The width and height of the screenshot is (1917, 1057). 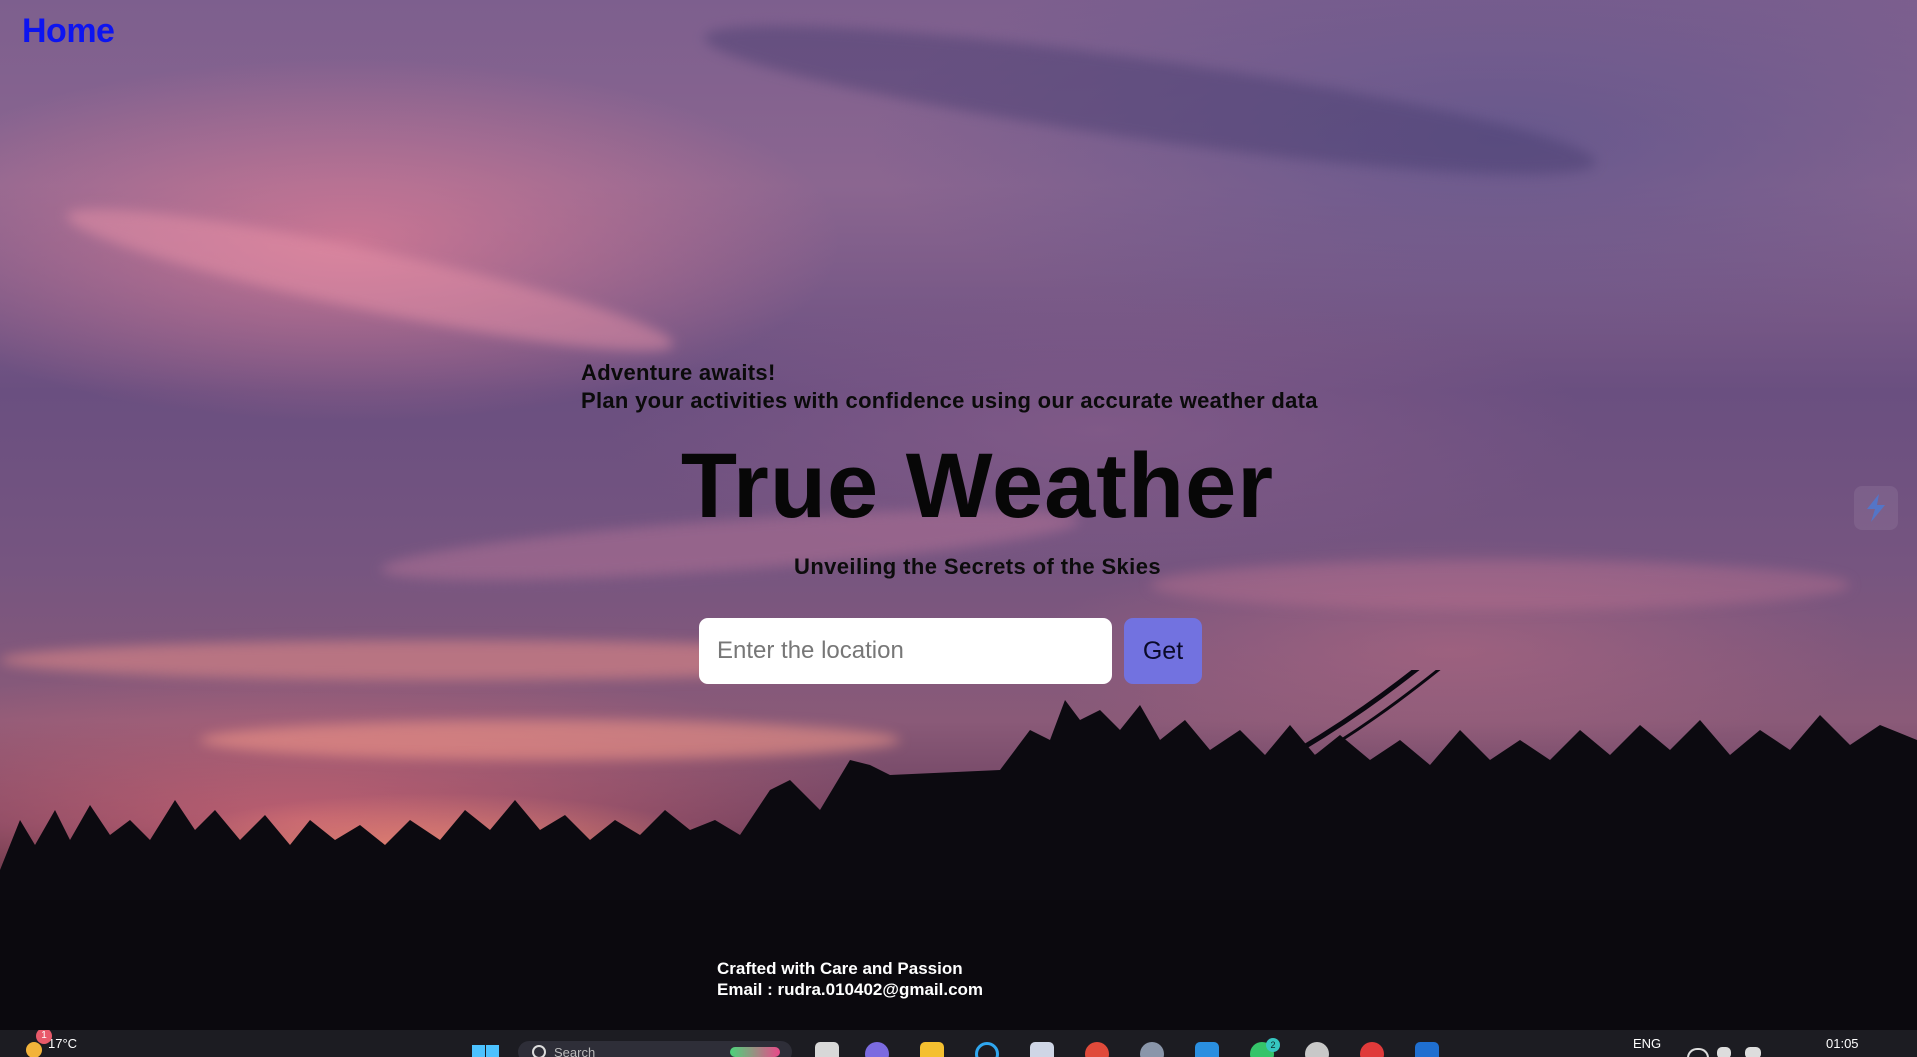 I want to click on teams-chat-icon, so click(x=877, y=1049).